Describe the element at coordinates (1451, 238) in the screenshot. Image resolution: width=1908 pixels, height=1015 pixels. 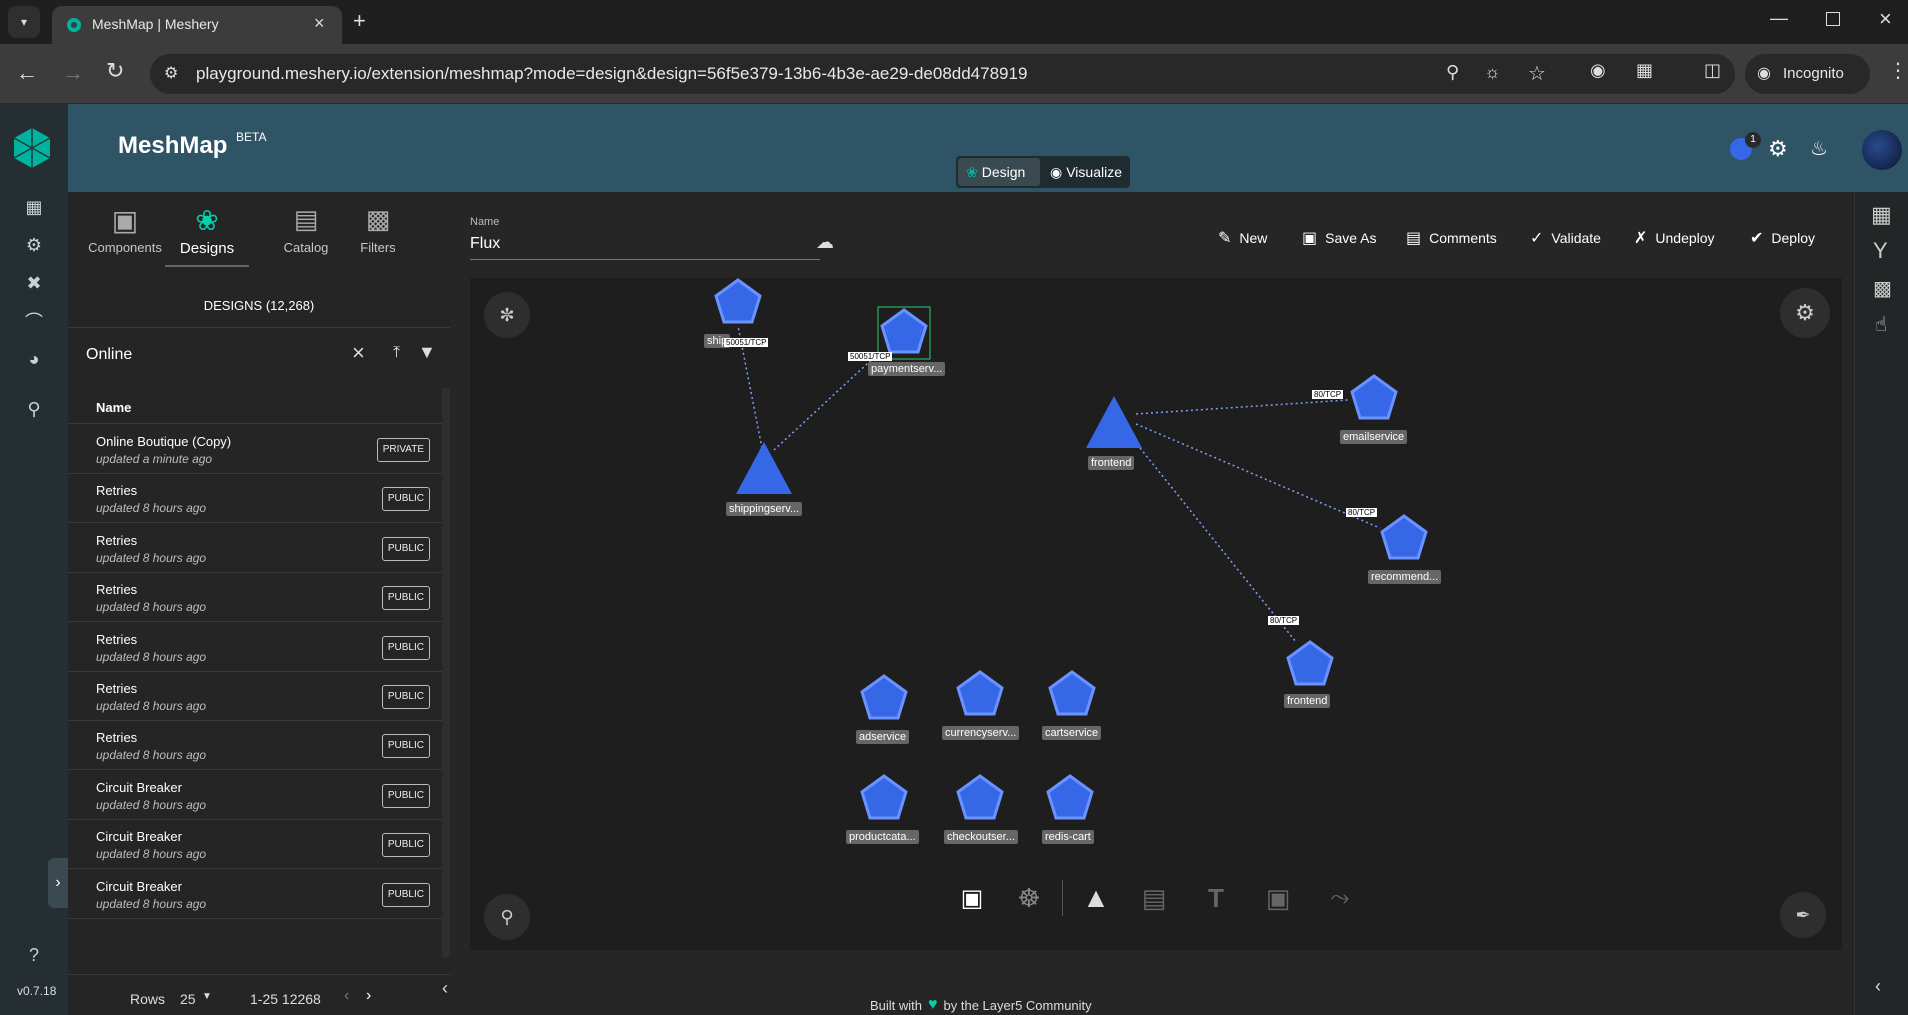
I see `comments-button: ▤ Comments` at that location.